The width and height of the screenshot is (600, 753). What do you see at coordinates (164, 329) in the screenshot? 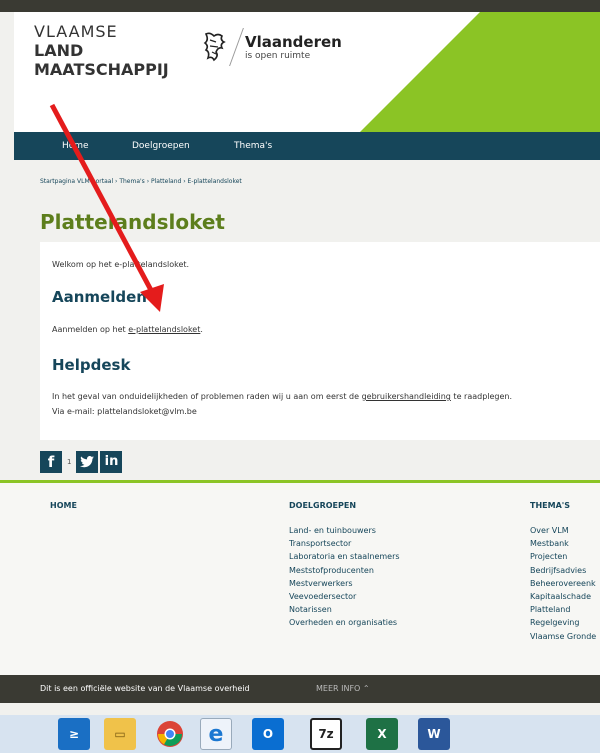
I see `e-plattelandsloket-link: e-plattelandsloket` at bounding box center [164, 329].